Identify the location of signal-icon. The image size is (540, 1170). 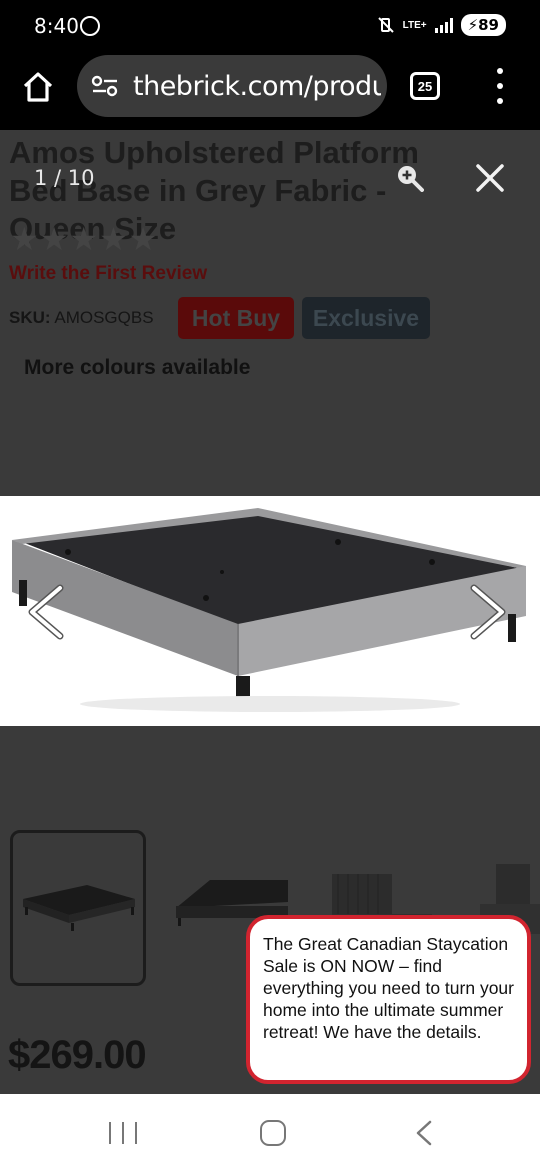
(443, 25).